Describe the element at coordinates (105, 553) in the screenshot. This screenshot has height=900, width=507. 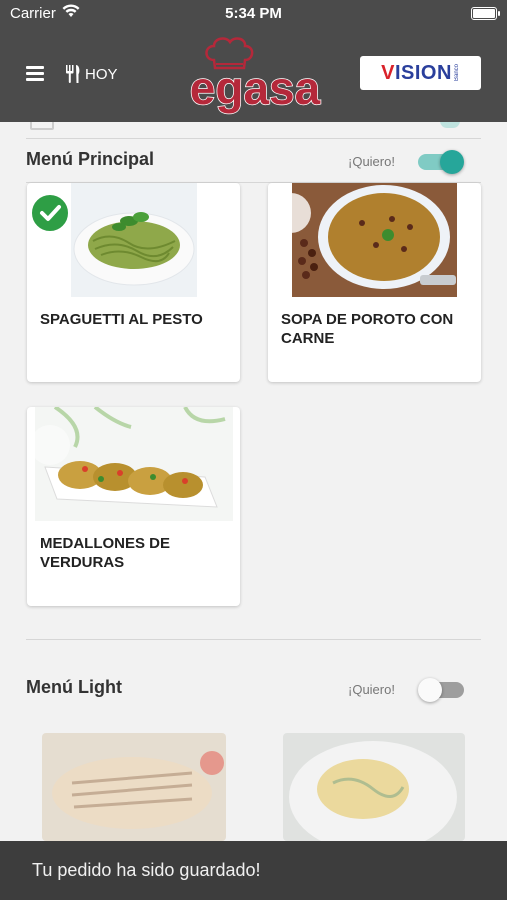
I see `meal-name: MEDALLONES DE VERDURAS` at that location.